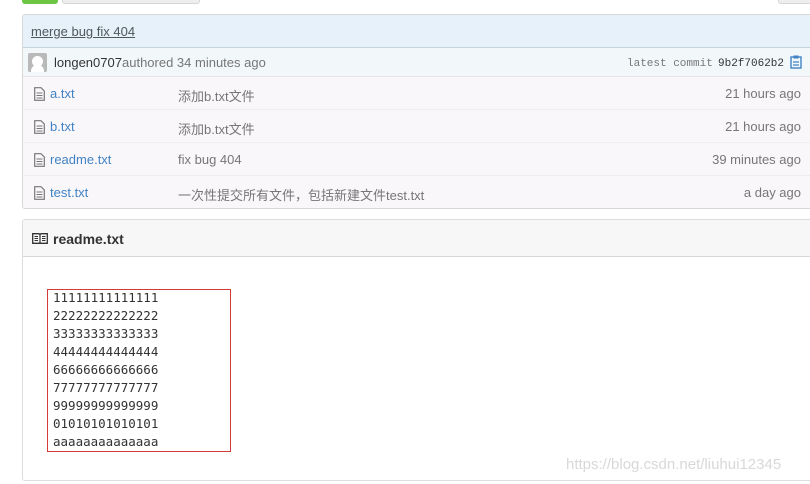  Describe the element at coordinates (131, 2) in the screenshot. I see `top-gray-button` at that location.